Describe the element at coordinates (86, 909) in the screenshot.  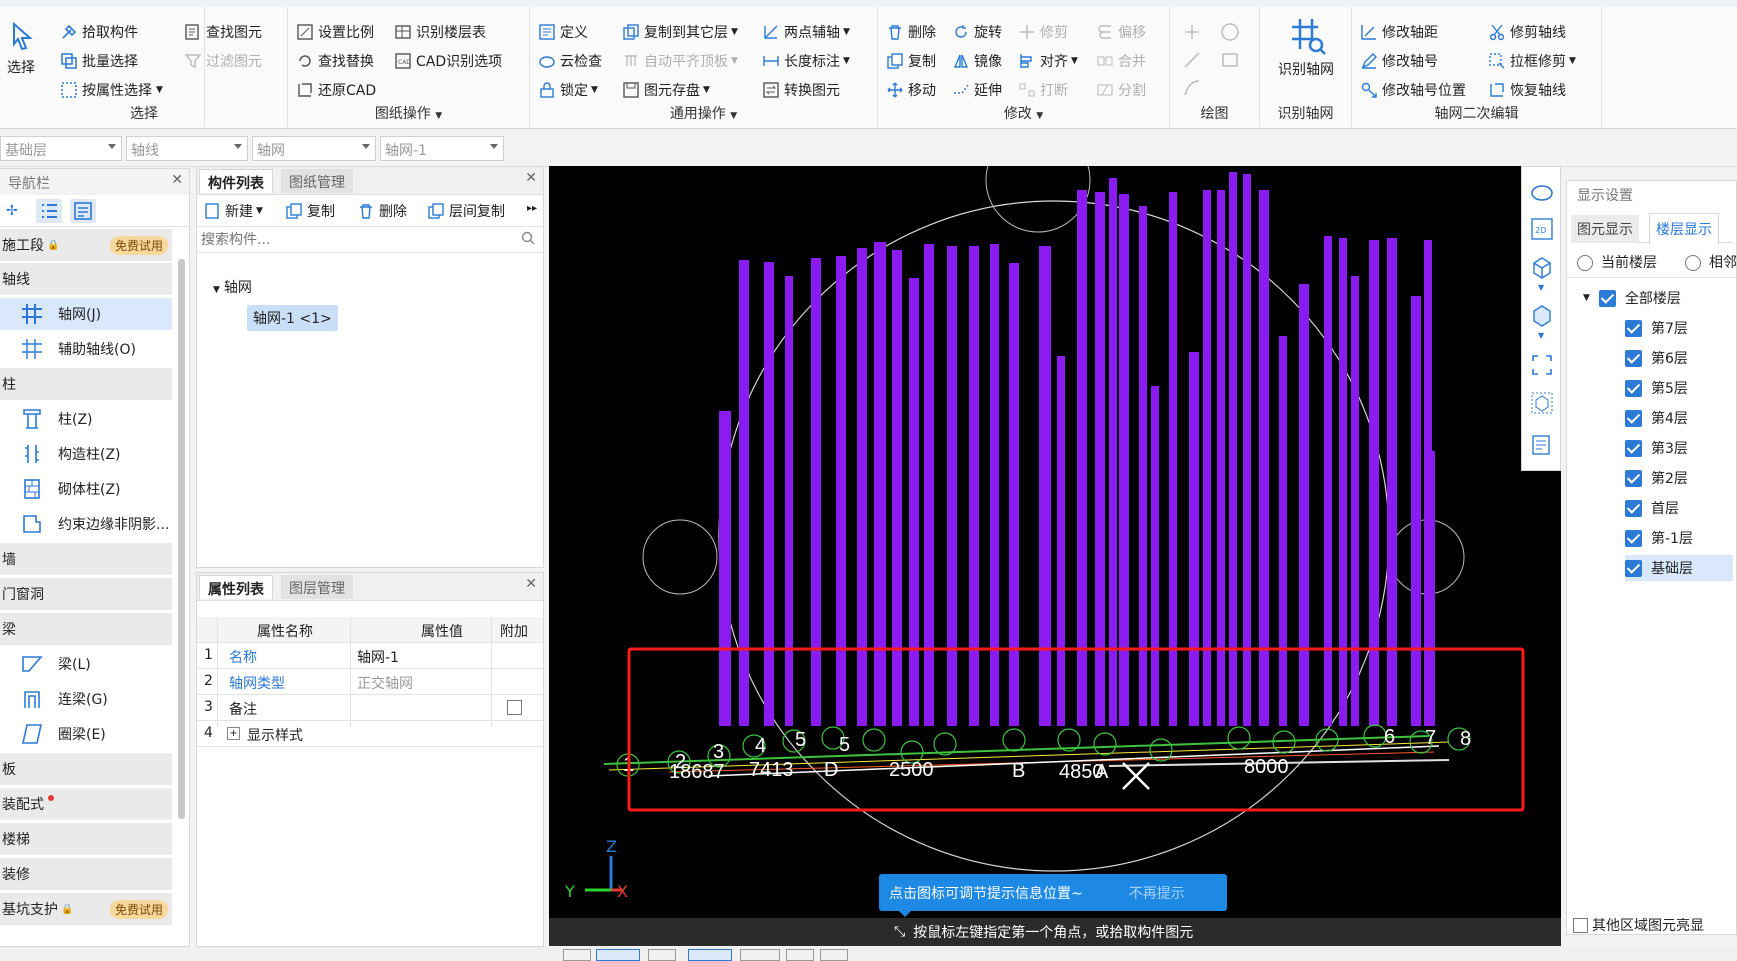
I see `nav-category: 基坑支护 🔒 免费试用` at that location.